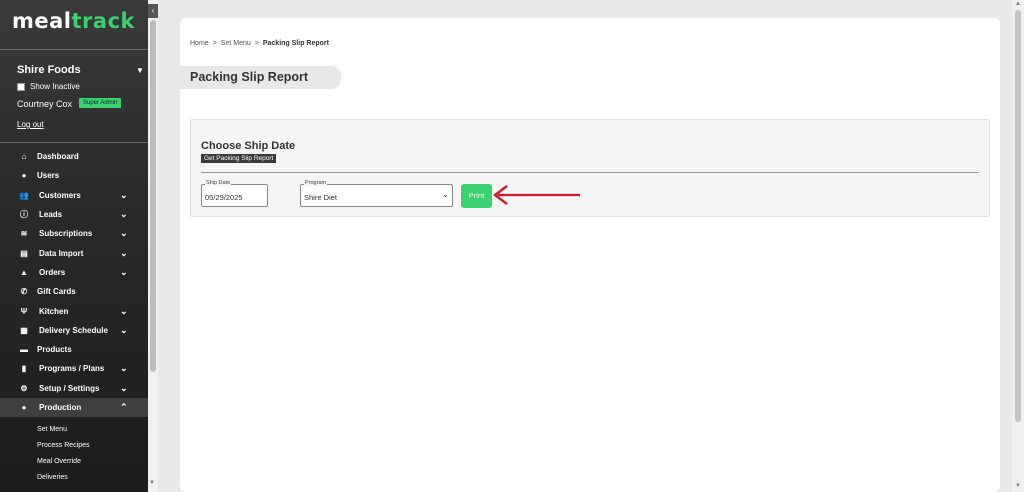 The image size is (1024, 492). I want to click on ship-date-field: Ship Date 05/29/2025, so click(234, 193).